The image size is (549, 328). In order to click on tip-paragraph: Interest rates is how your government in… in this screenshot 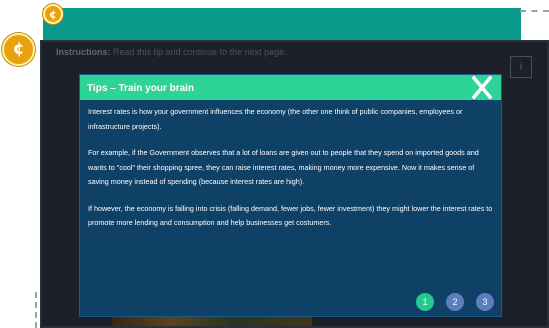, I will do `click(275, 119)`.